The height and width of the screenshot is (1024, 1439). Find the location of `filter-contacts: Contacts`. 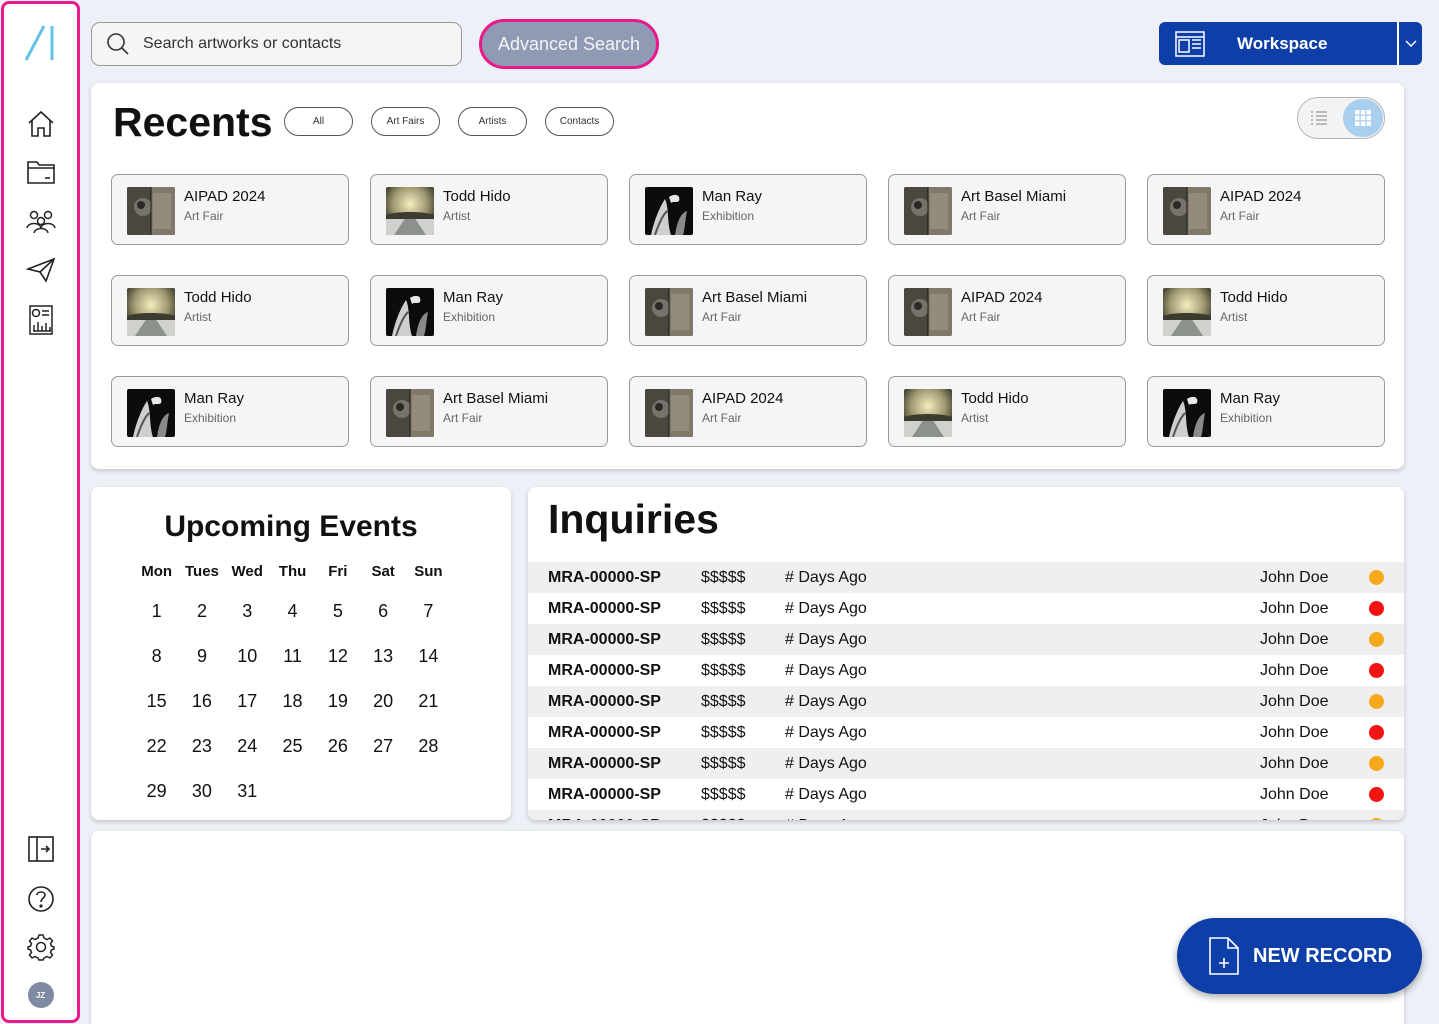

filter-contacts: Contacts is located at coordinates (579, 121).